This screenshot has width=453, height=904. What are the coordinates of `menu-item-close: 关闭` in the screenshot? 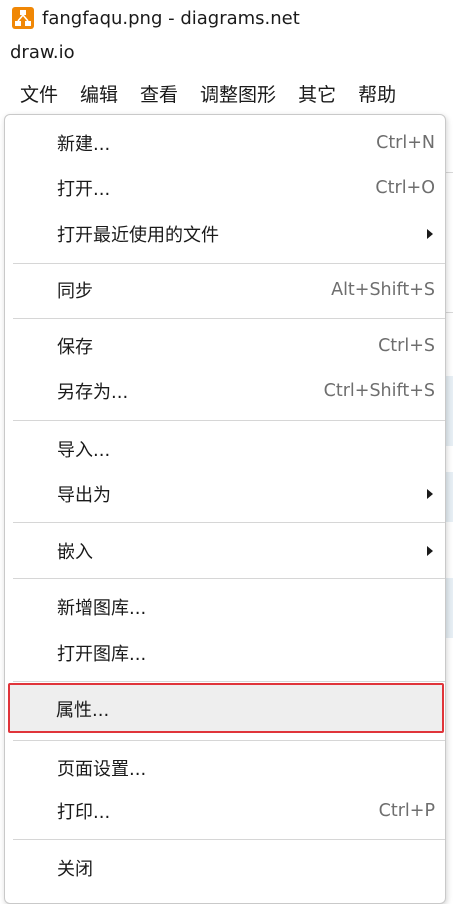 It's located at (225, 868).